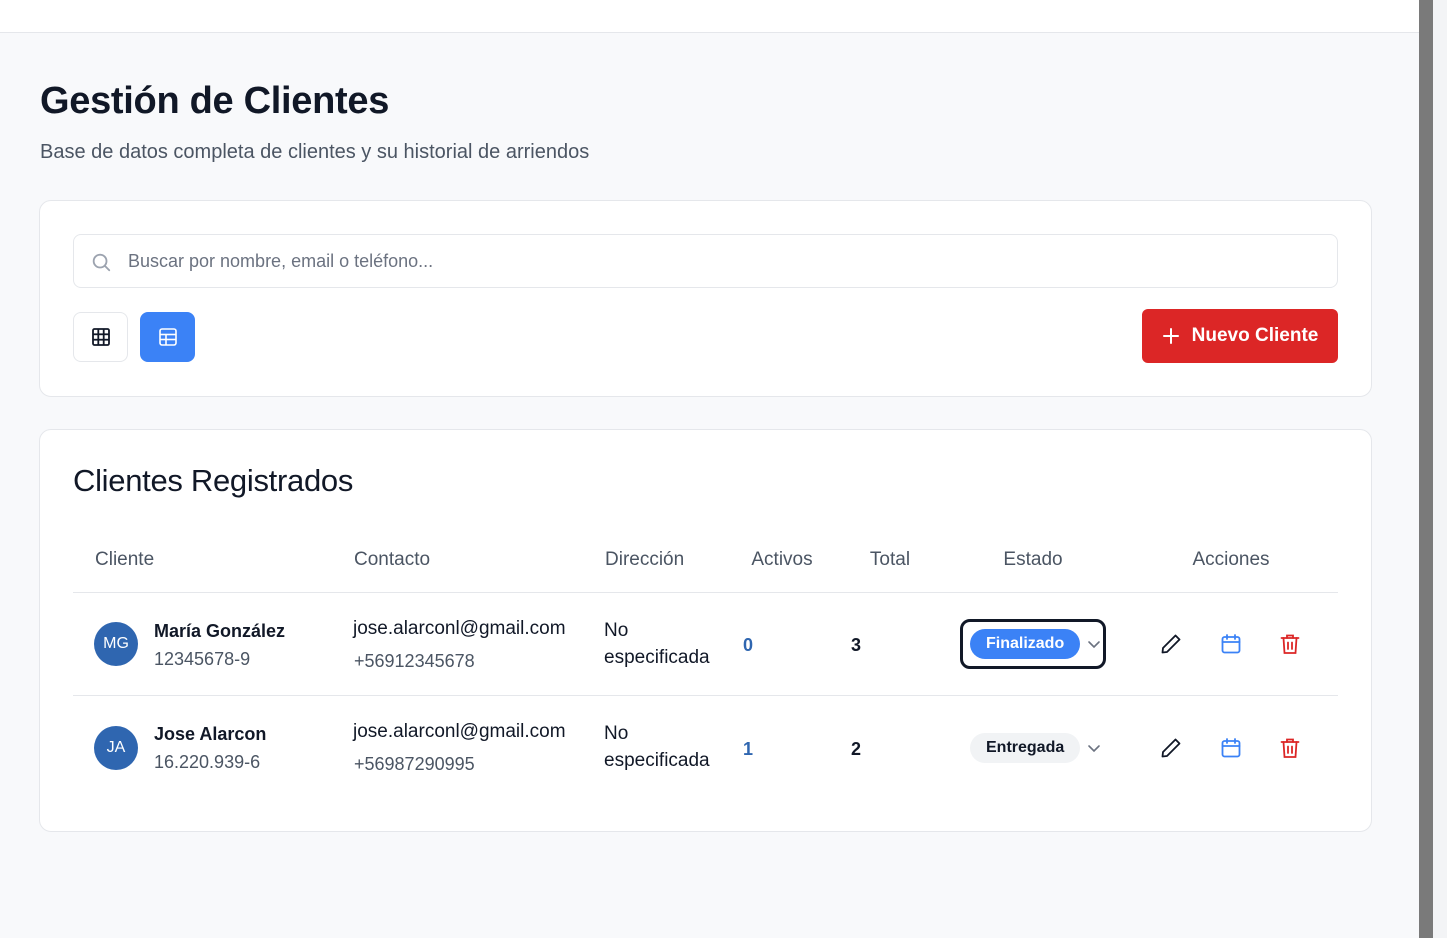 The width and height of the screenshot is (1447, 938). What do you see at coordinates (748, 749) in the screenshot?
I see `active-count: 1` at bounding box center [748, 749].